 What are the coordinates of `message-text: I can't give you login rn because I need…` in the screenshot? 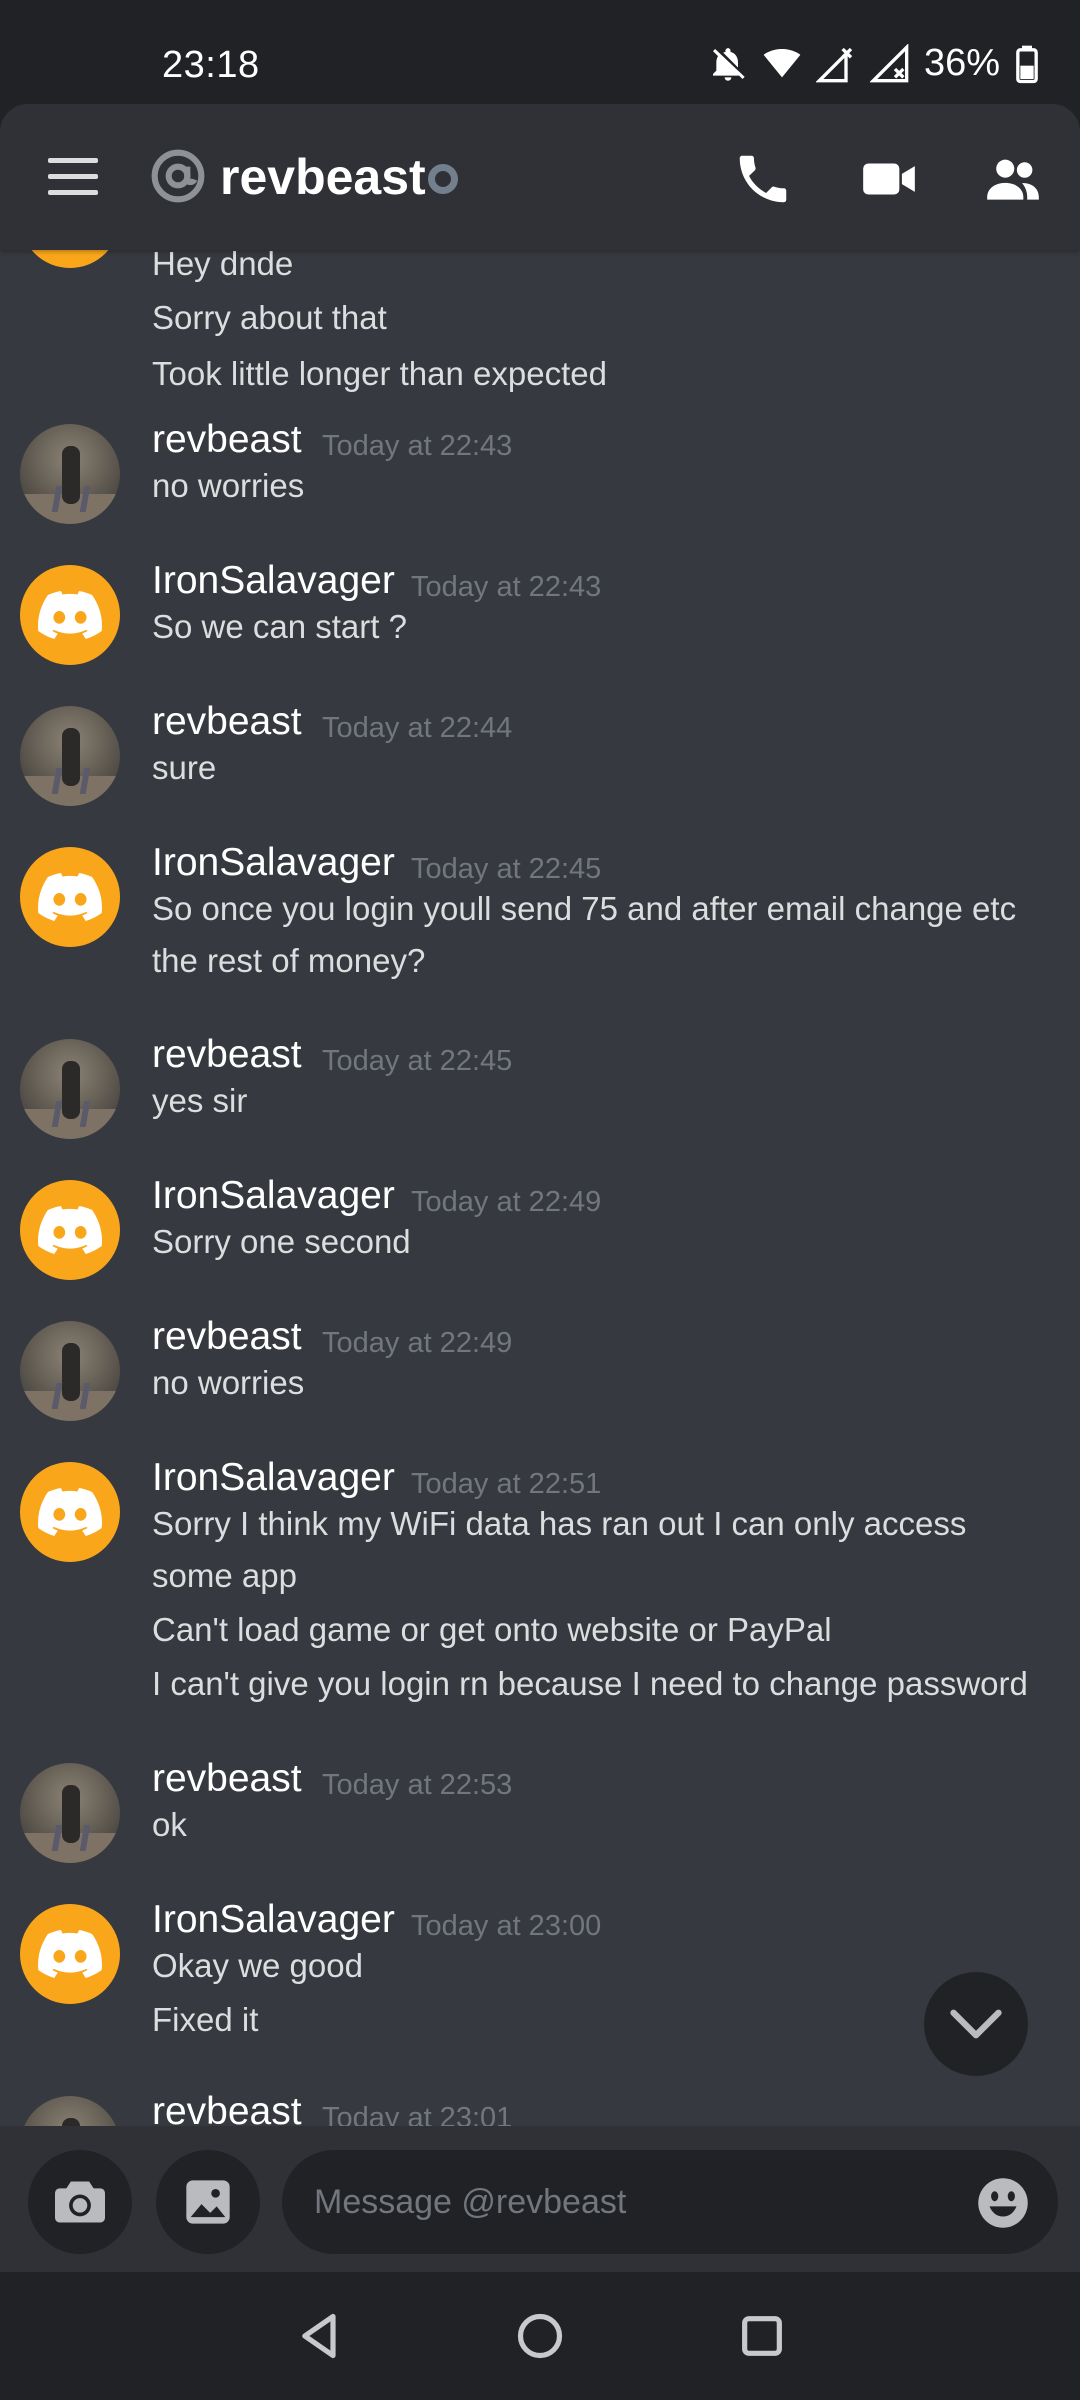 It's located at (590, 1683).